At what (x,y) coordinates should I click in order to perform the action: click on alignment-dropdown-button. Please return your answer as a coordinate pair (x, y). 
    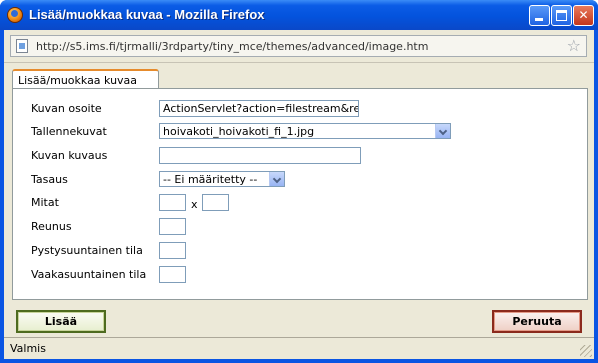
    Looking at the image, I should click on (276, 179).